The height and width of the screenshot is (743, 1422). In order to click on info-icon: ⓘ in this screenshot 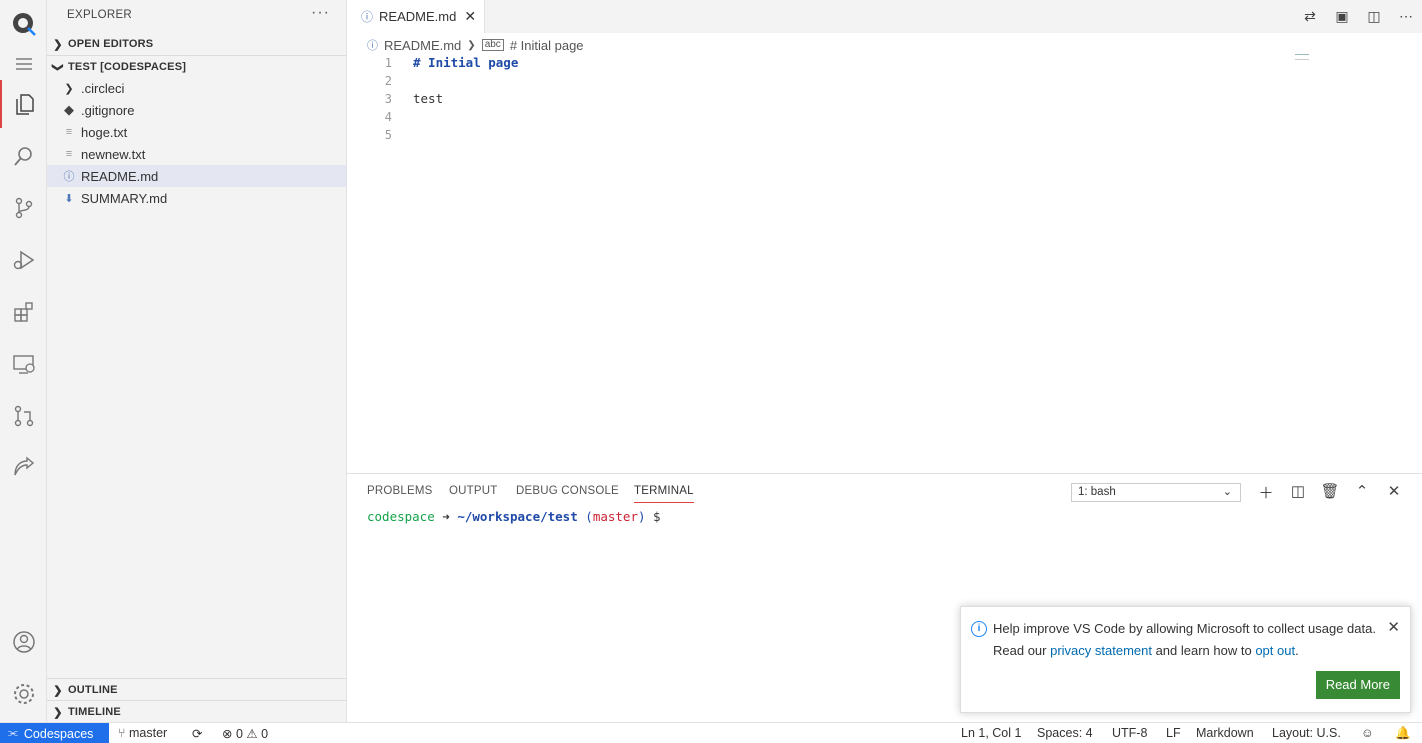, I will do `click(372, 46)`.